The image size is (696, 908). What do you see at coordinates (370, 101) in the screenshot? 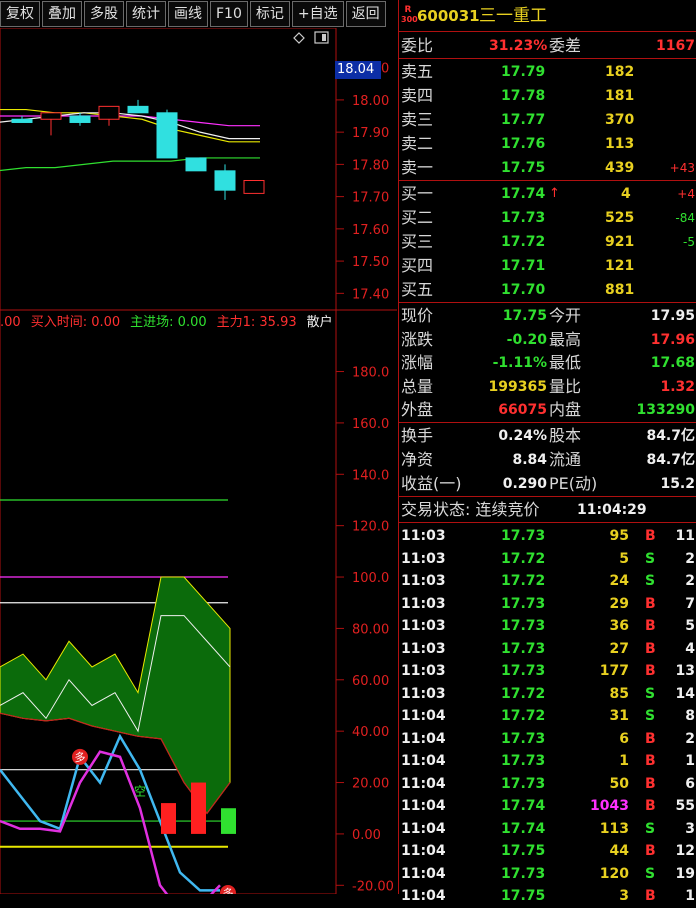
I see `price-axis-label: 18.00` at bounding box center [370, 101].